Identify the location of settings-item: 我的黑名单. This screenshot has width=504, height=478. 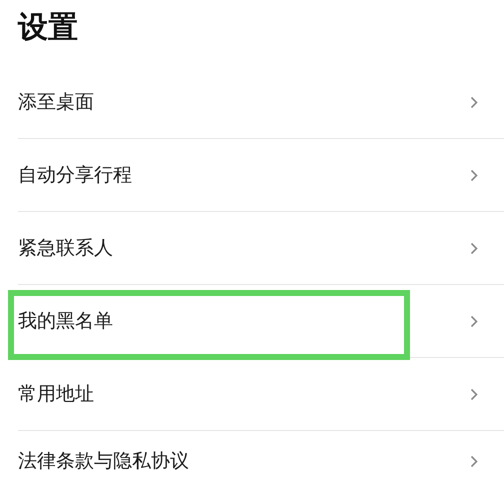
(261, 321).